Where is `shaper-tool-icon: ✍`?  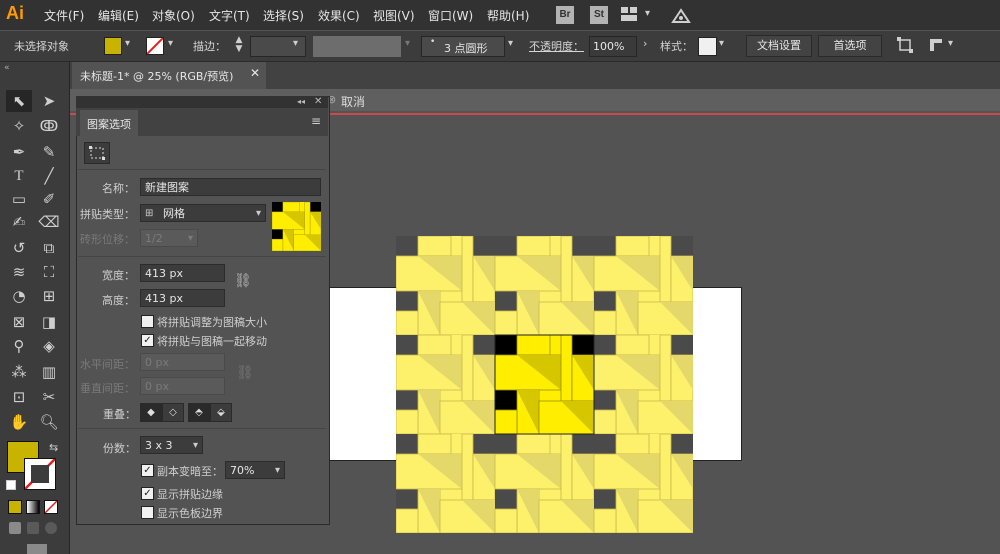 shaper-tool-icon: ✍ is located at coordinates (19, 222).